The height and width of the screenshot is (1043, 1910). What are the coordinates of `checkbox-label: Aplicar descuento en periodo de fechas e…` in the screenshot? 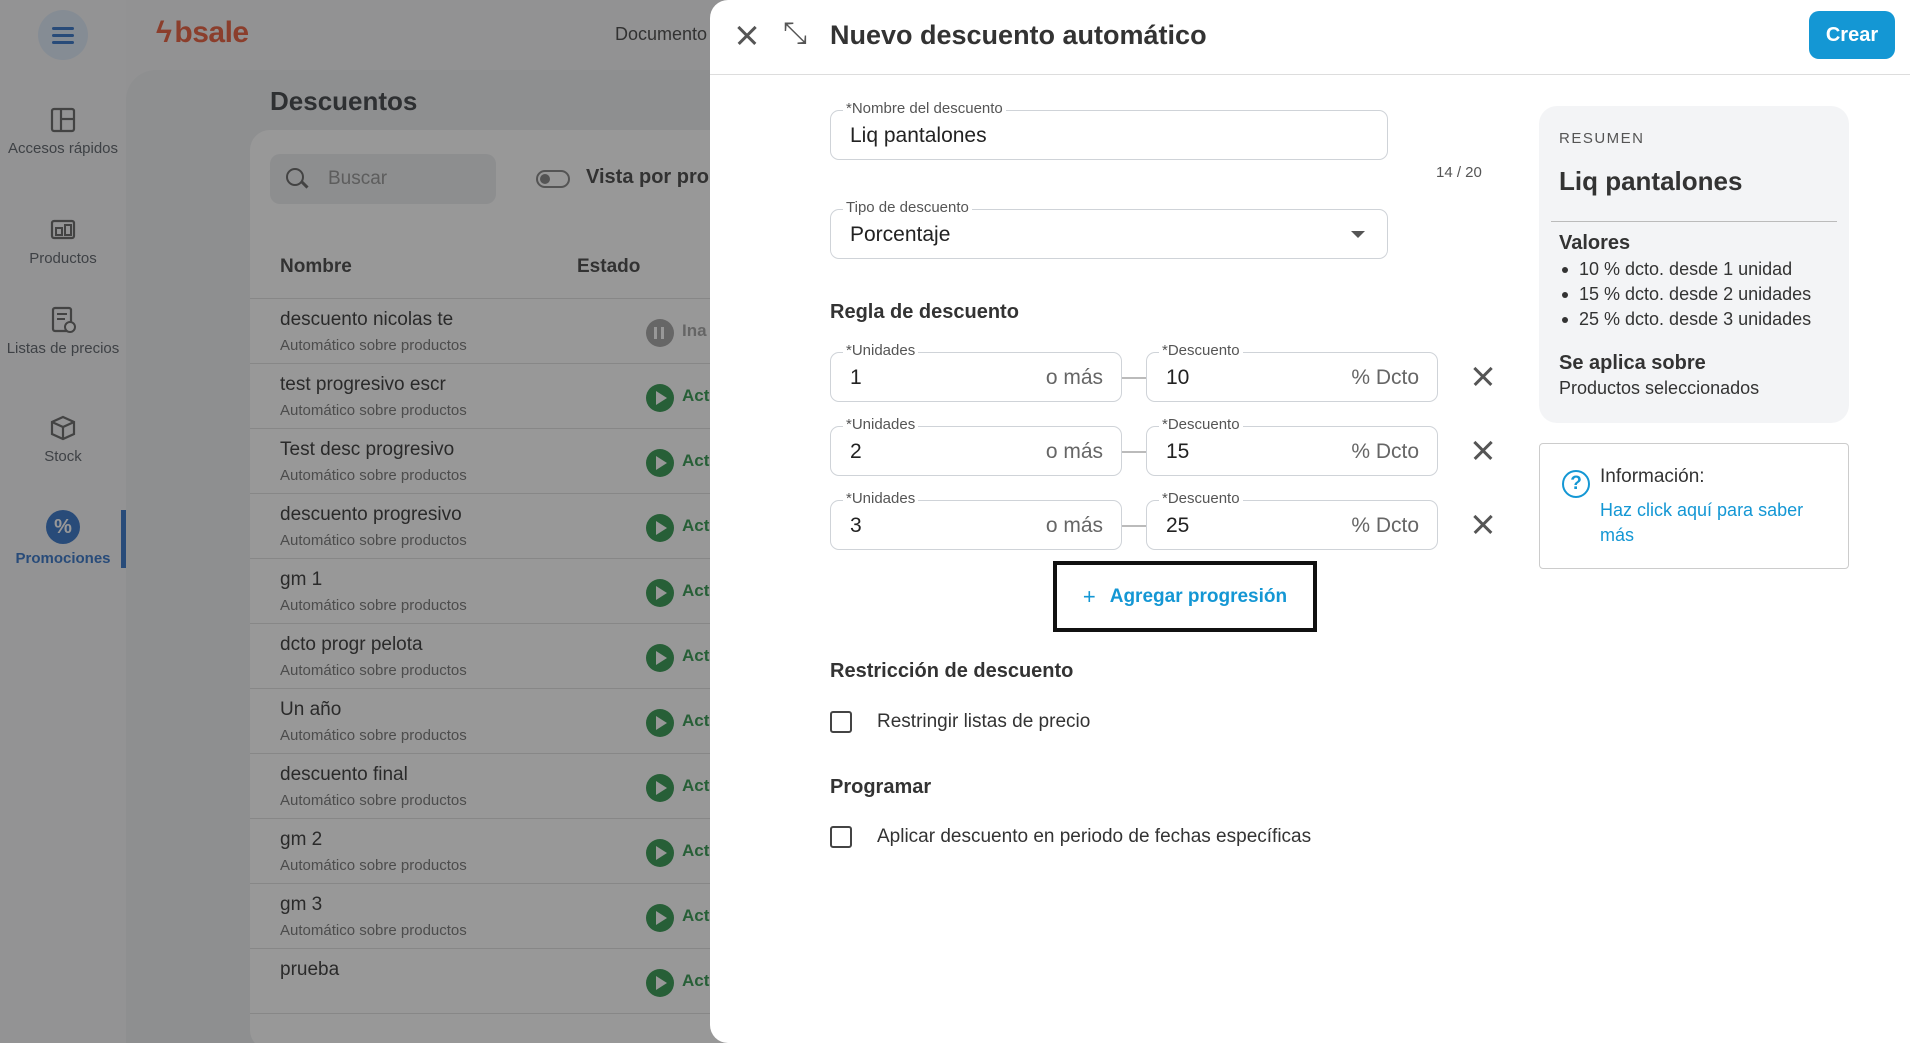 It's located at (1094, 836).